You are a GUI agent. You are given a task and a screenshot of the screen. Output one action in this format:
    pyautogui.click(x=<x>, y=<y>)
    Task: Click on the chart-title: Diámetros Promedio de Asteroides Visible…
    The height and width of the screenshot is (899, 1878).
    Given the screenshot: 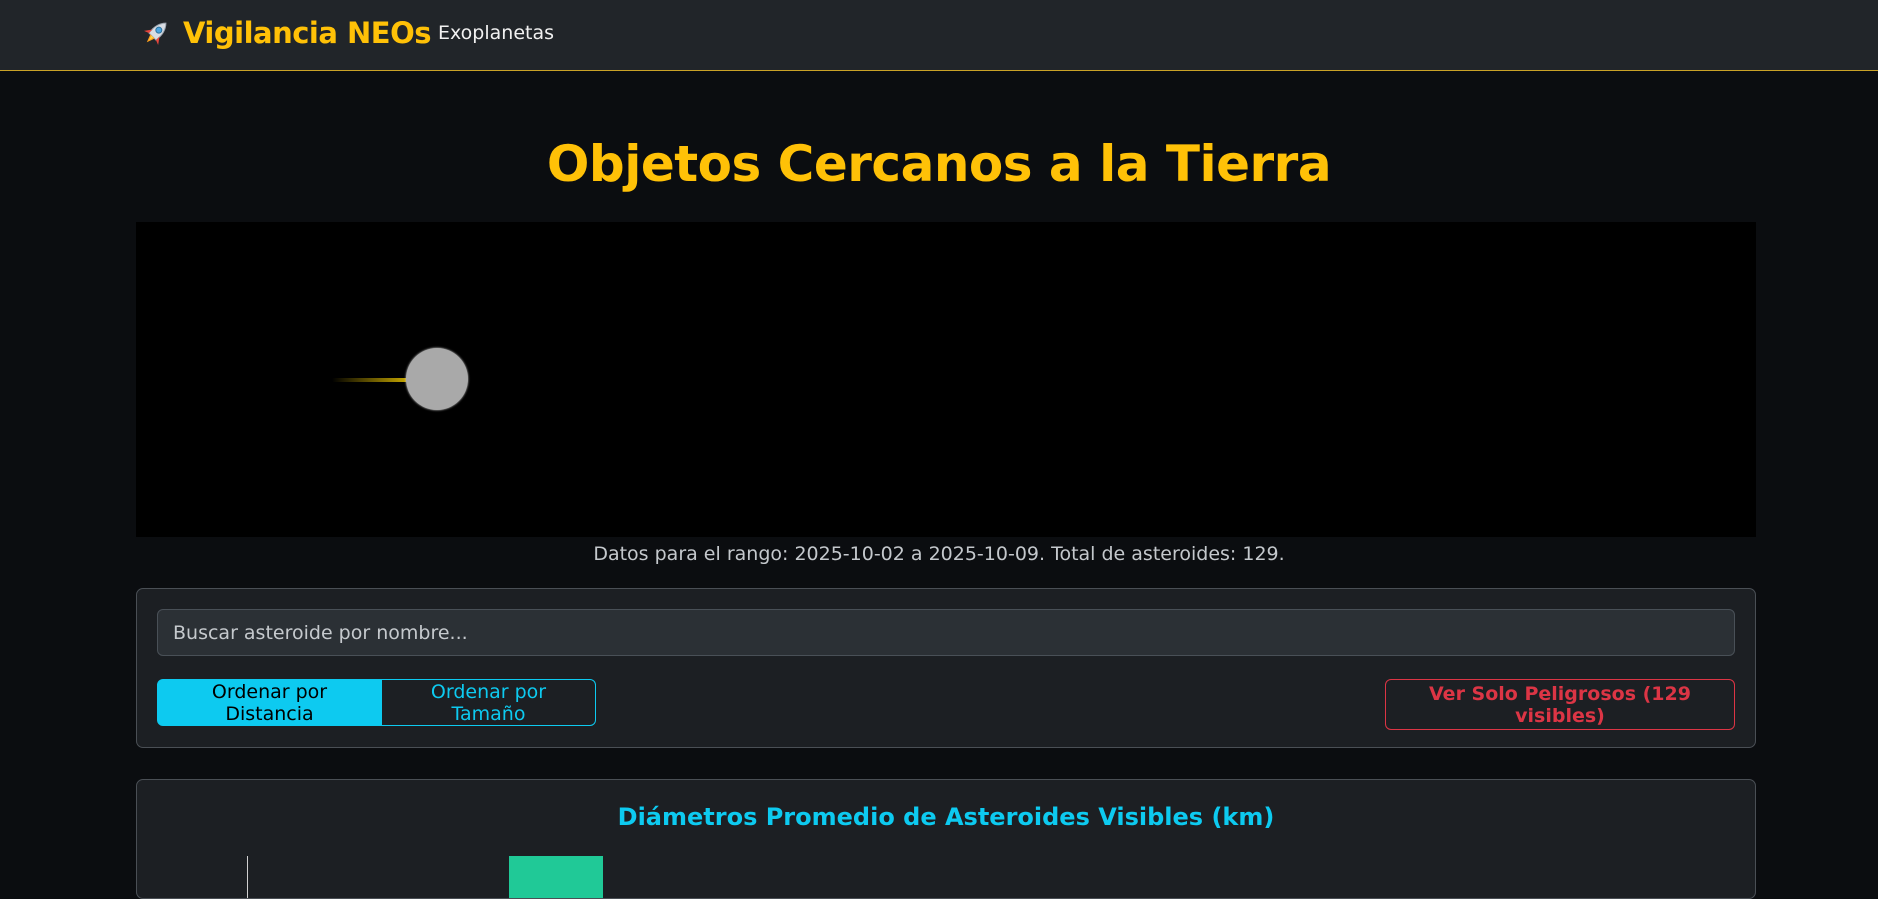 What is the action you would take?
    pyautogui.click(x=946, y=817)
    